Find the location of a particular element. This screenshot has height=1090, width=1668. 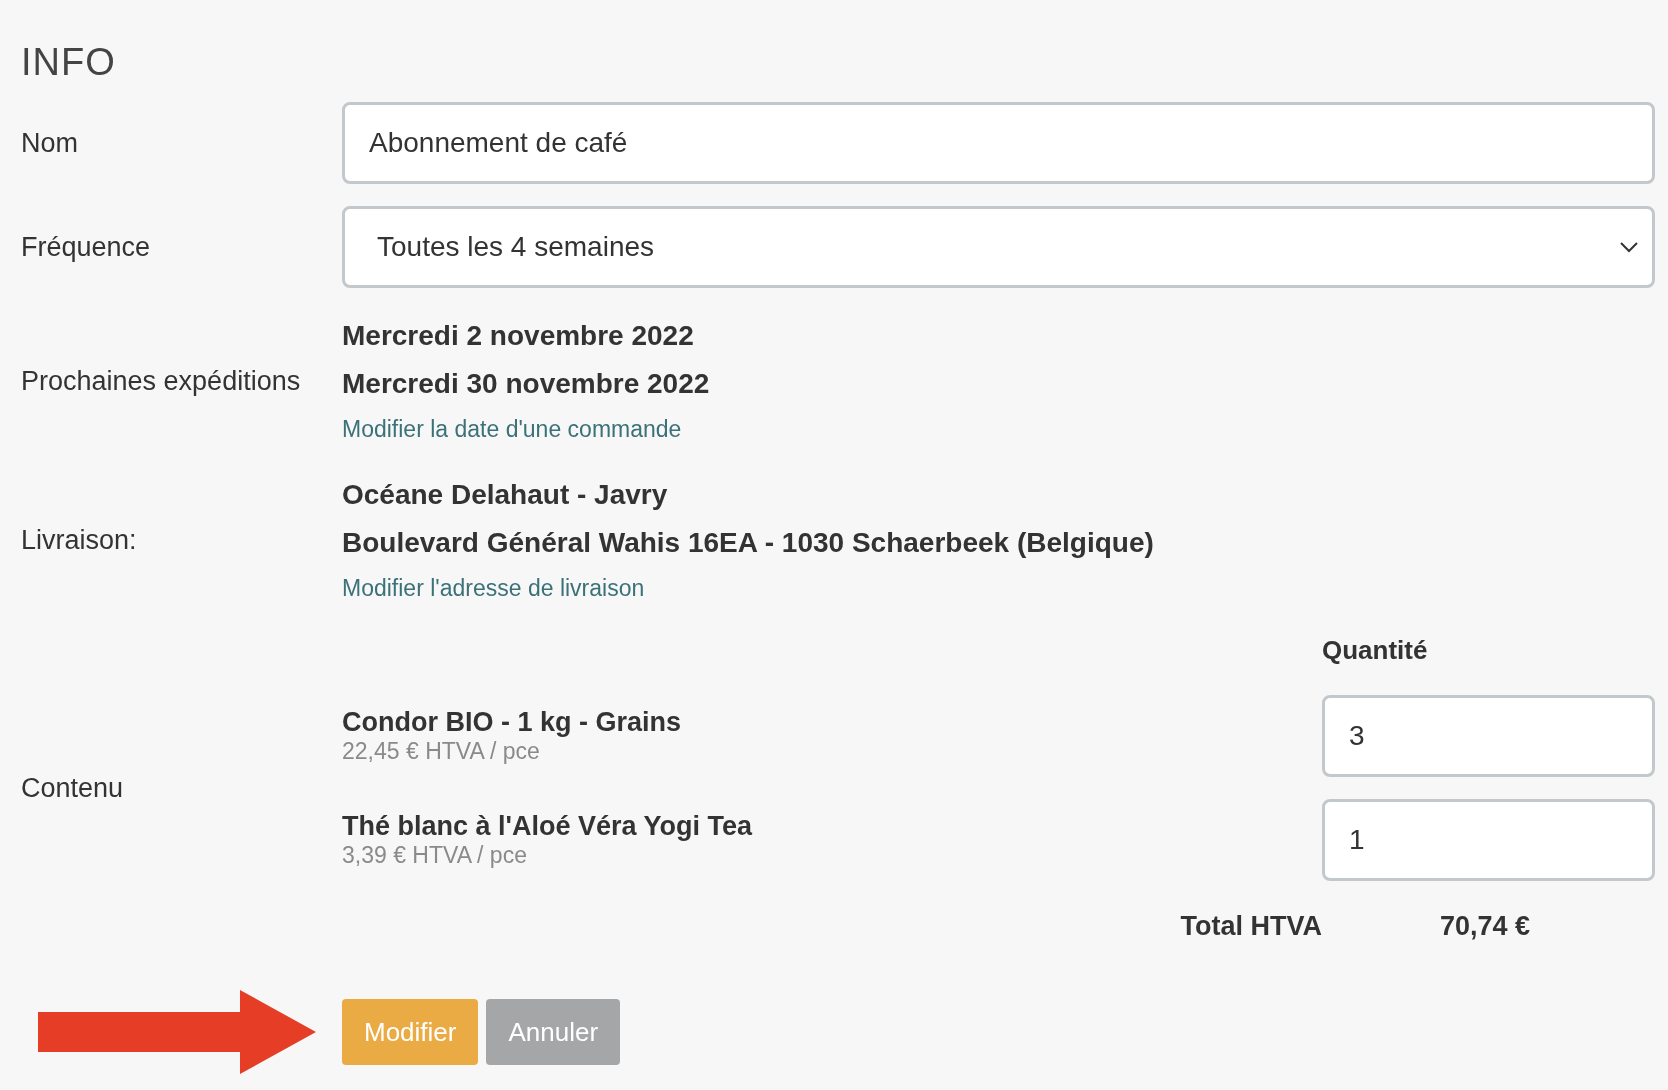

field-label: Prochaines expéditions is located at coordinates (161, 381).